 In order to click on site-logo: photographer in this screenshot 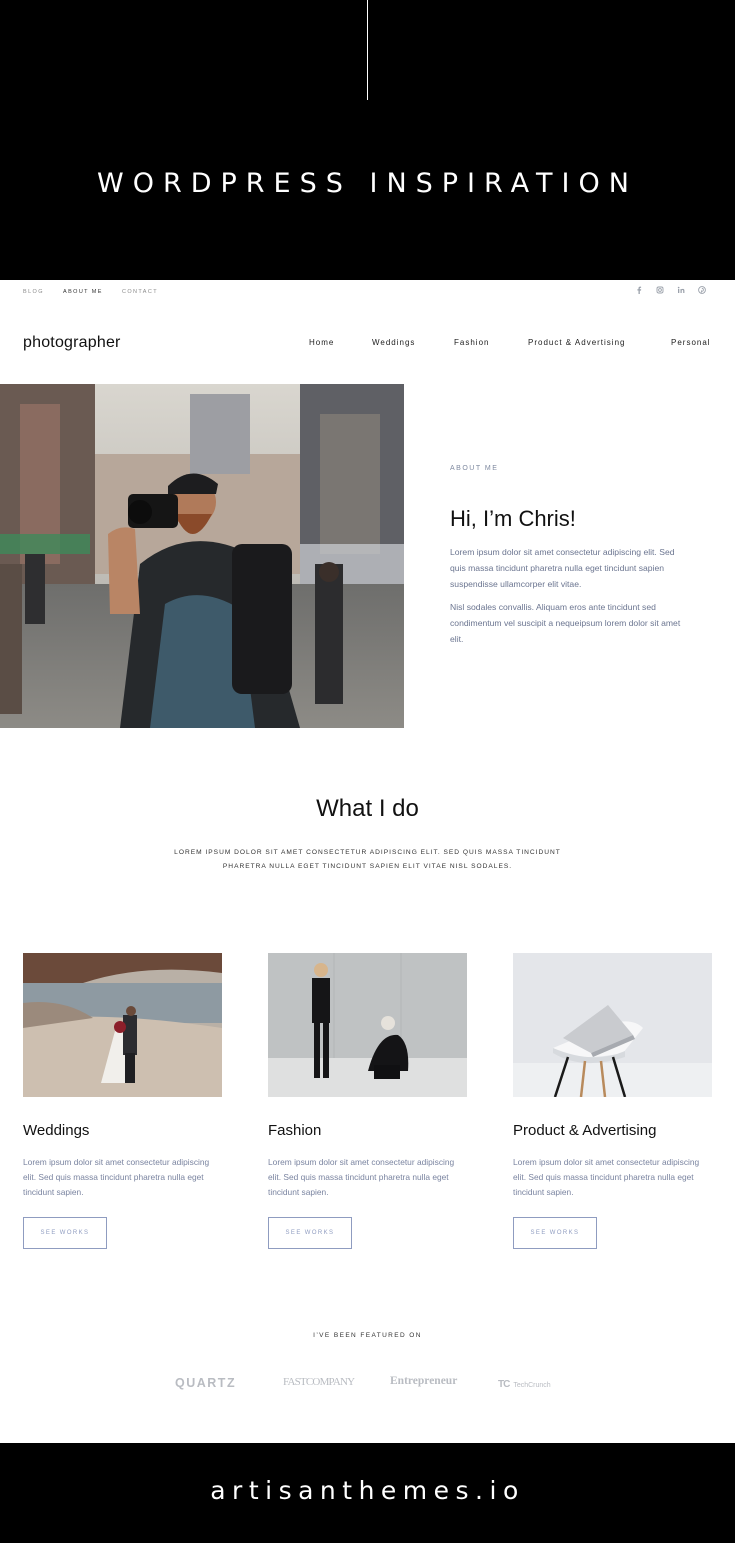, I will do `click(72, 343)`.